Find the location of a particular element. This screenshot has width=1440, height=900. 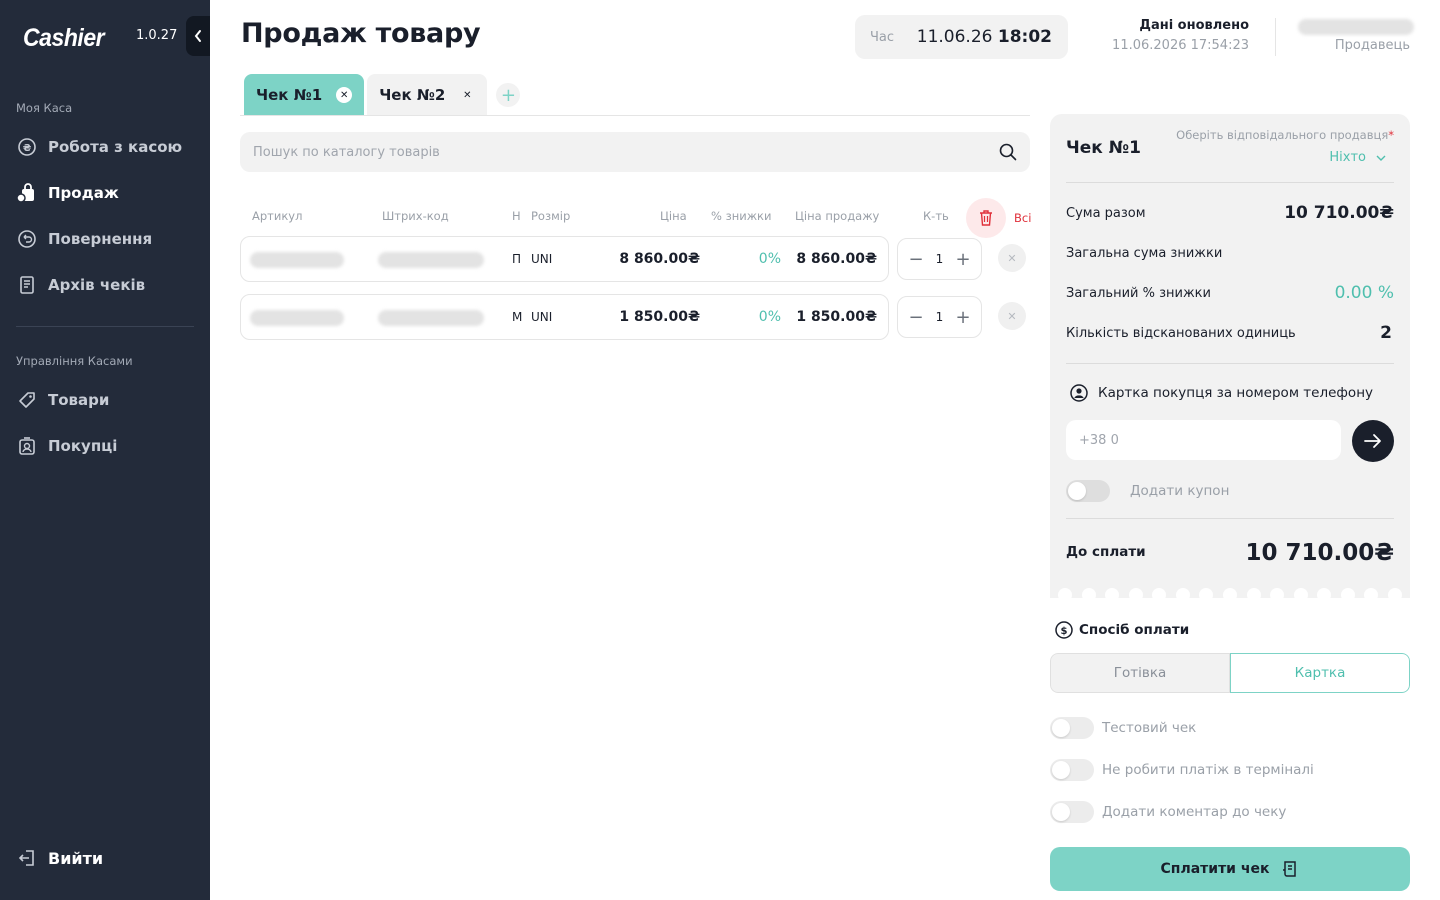

coupon-label: Додати купон is located at coordinates (1180, 491).